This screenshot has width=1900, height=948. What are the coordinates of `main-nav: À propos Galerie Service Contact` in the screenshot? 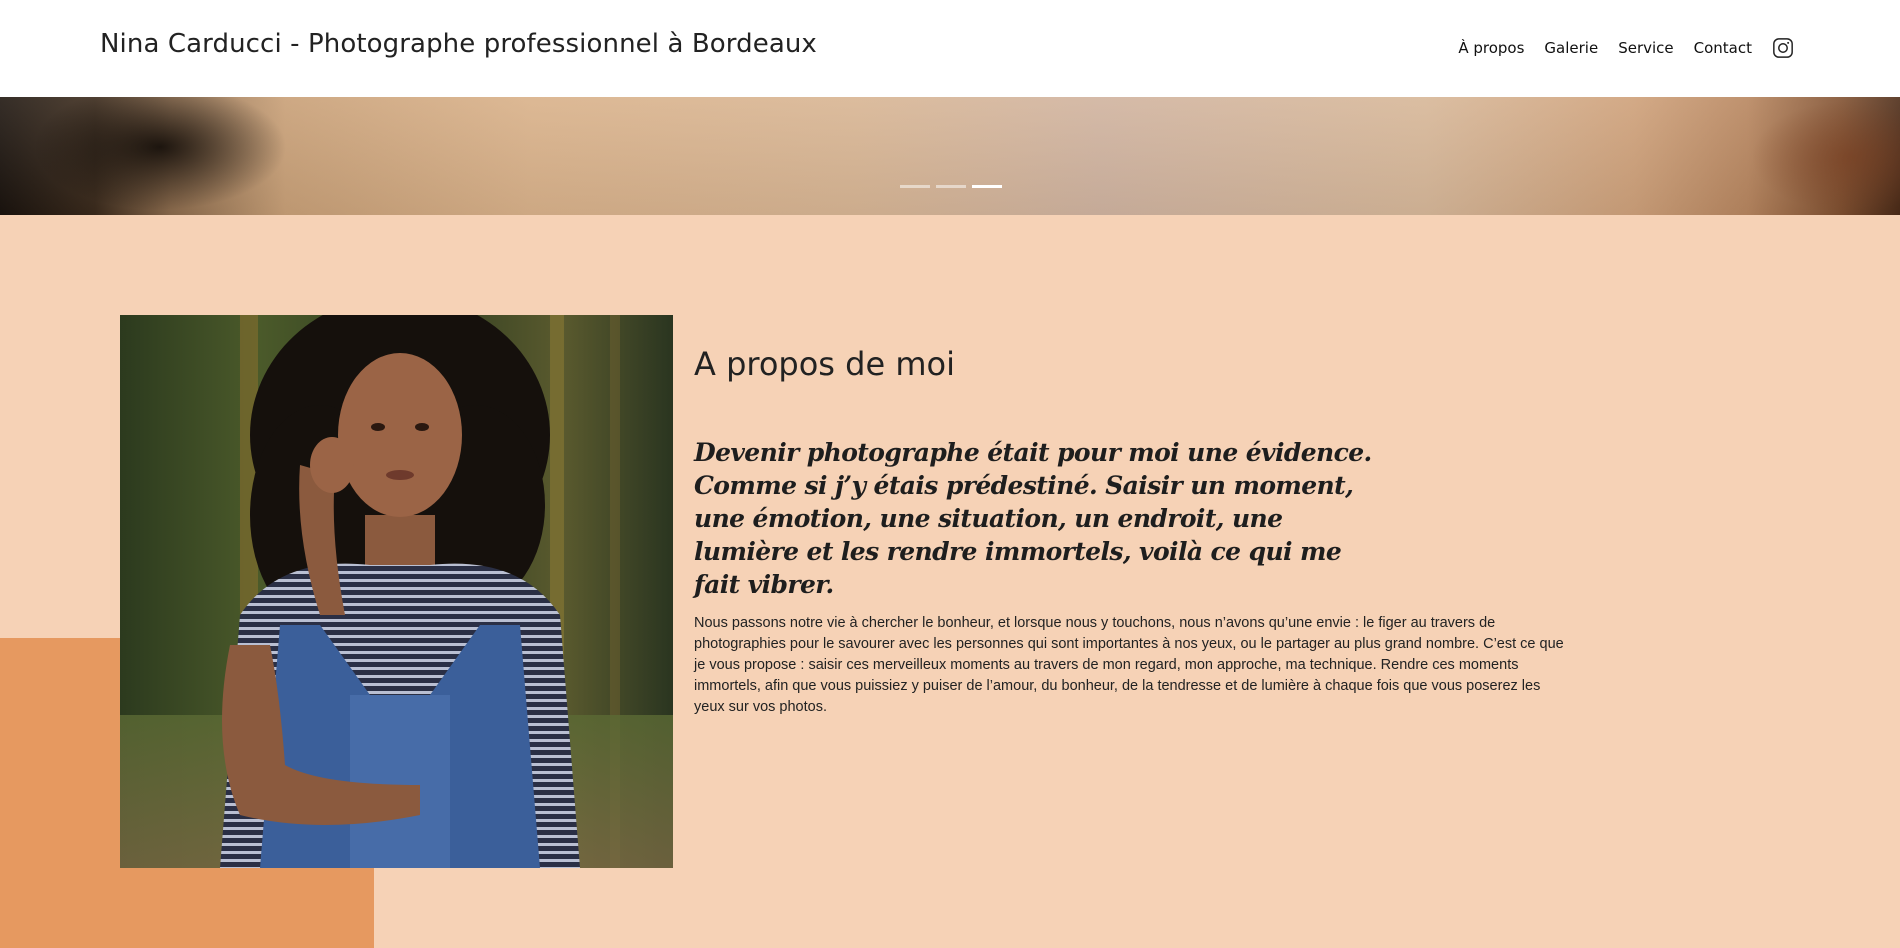 It's located at (1626, 48).